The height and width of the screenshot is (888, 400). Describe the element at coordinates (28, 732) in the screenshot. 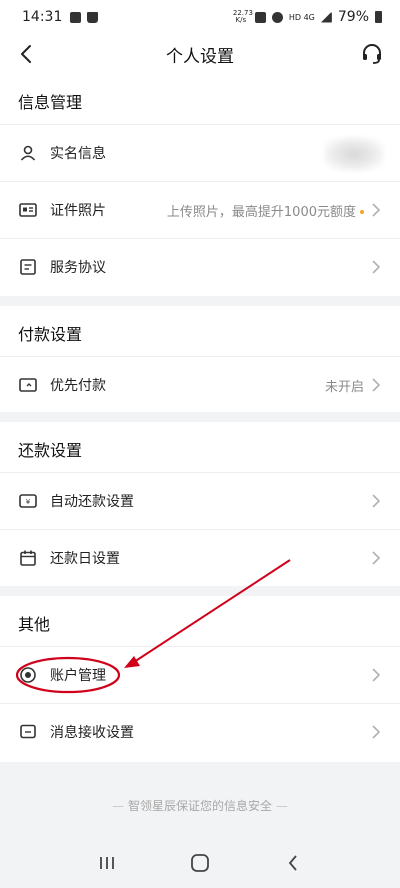

I see `message-icon` at that location.